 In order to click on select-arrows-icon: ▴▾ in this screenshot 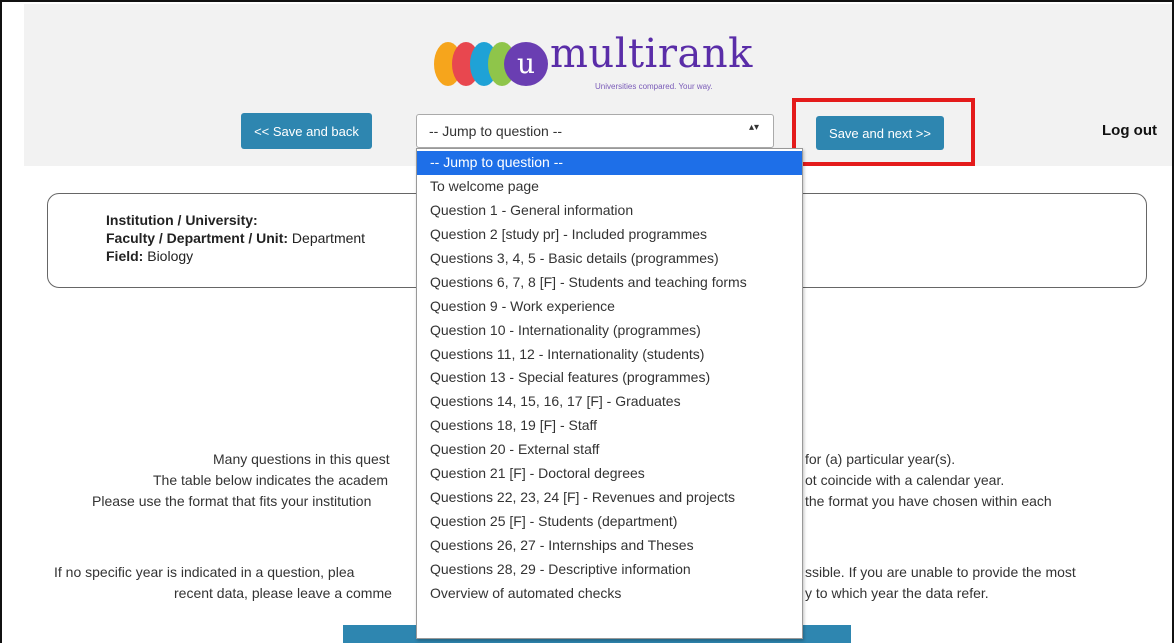, I will do `click(753, 127)`.